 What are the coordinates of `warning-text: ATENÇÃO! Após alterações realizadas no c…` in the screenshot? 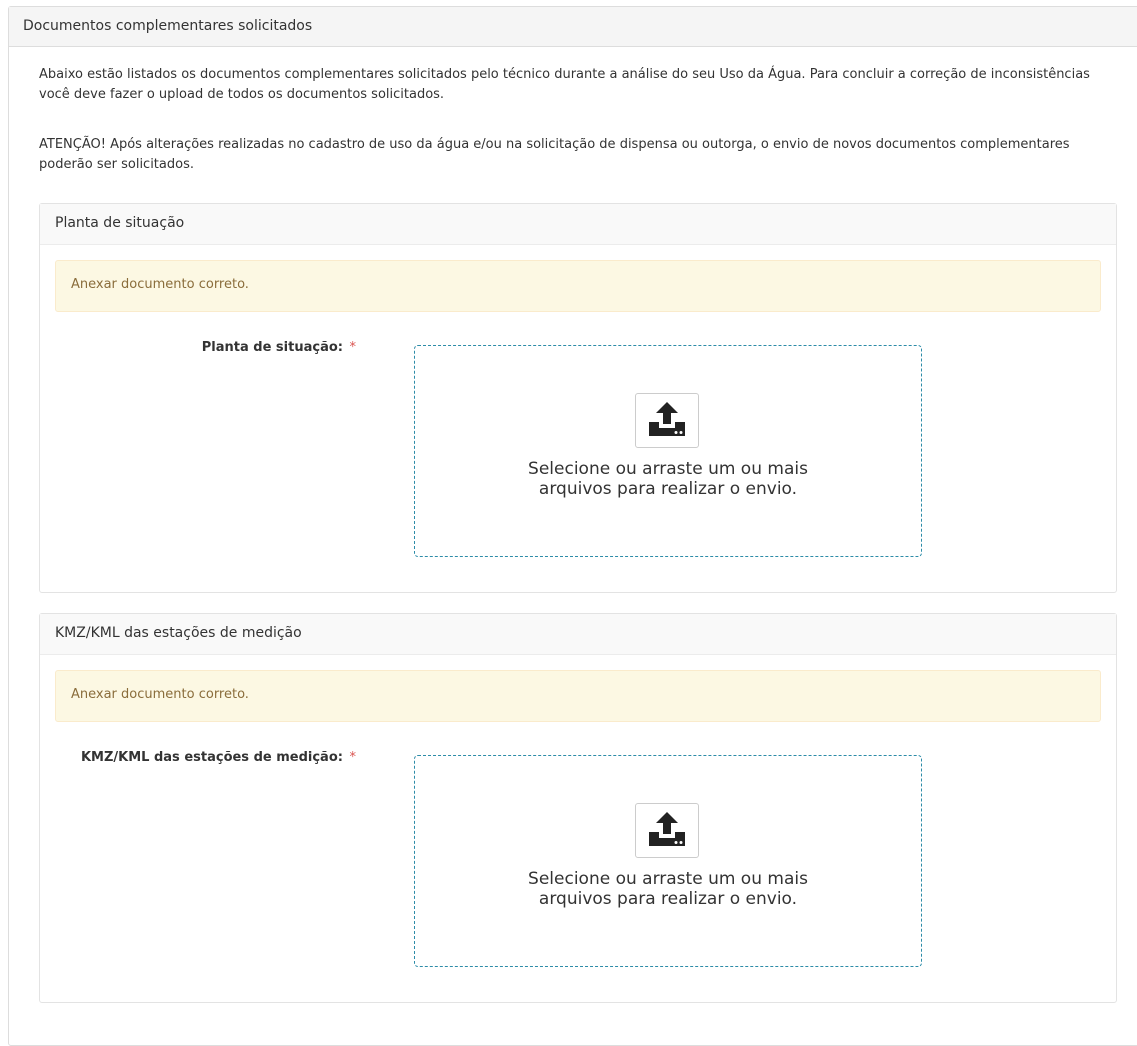 It's located at (554, 154).